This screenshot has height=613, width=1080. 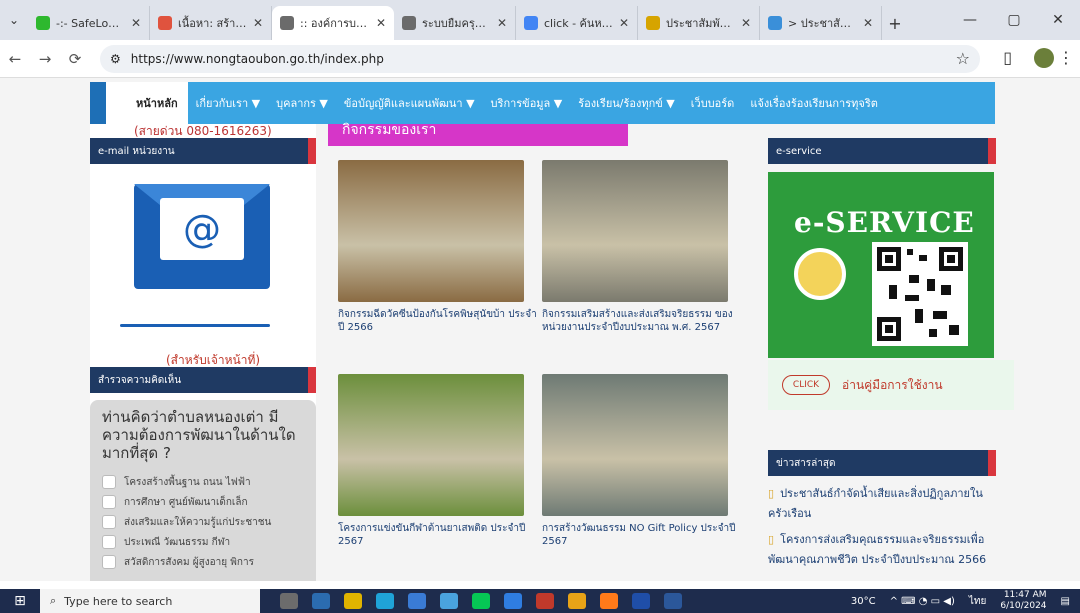 What do you see at coordinates (45, 59) in the screenshot?
I see `forward-icon: →` at bounding box center [45, 59].